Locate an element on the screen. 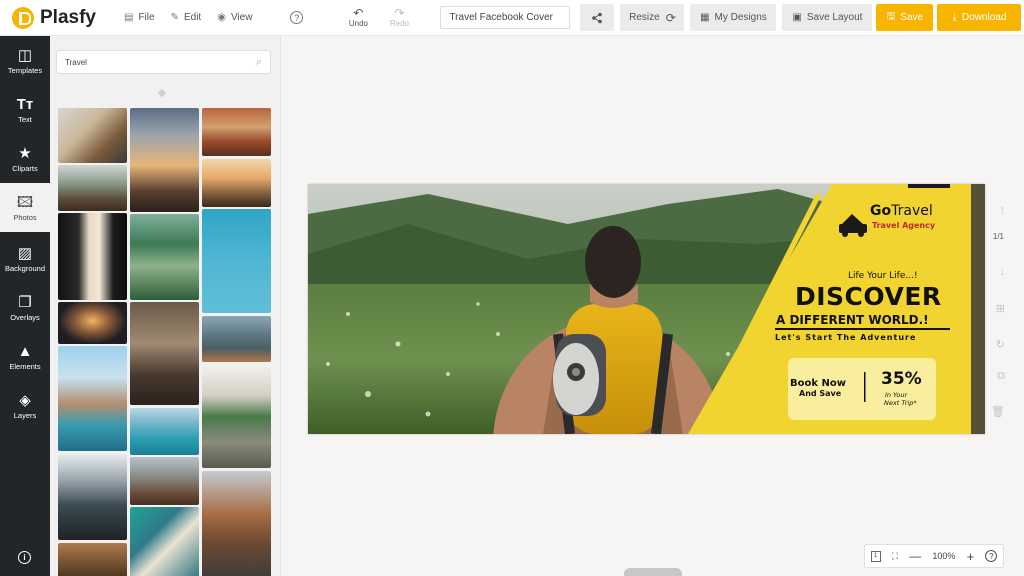  search-icon: ⌕ is located at coordinates (259, 62).